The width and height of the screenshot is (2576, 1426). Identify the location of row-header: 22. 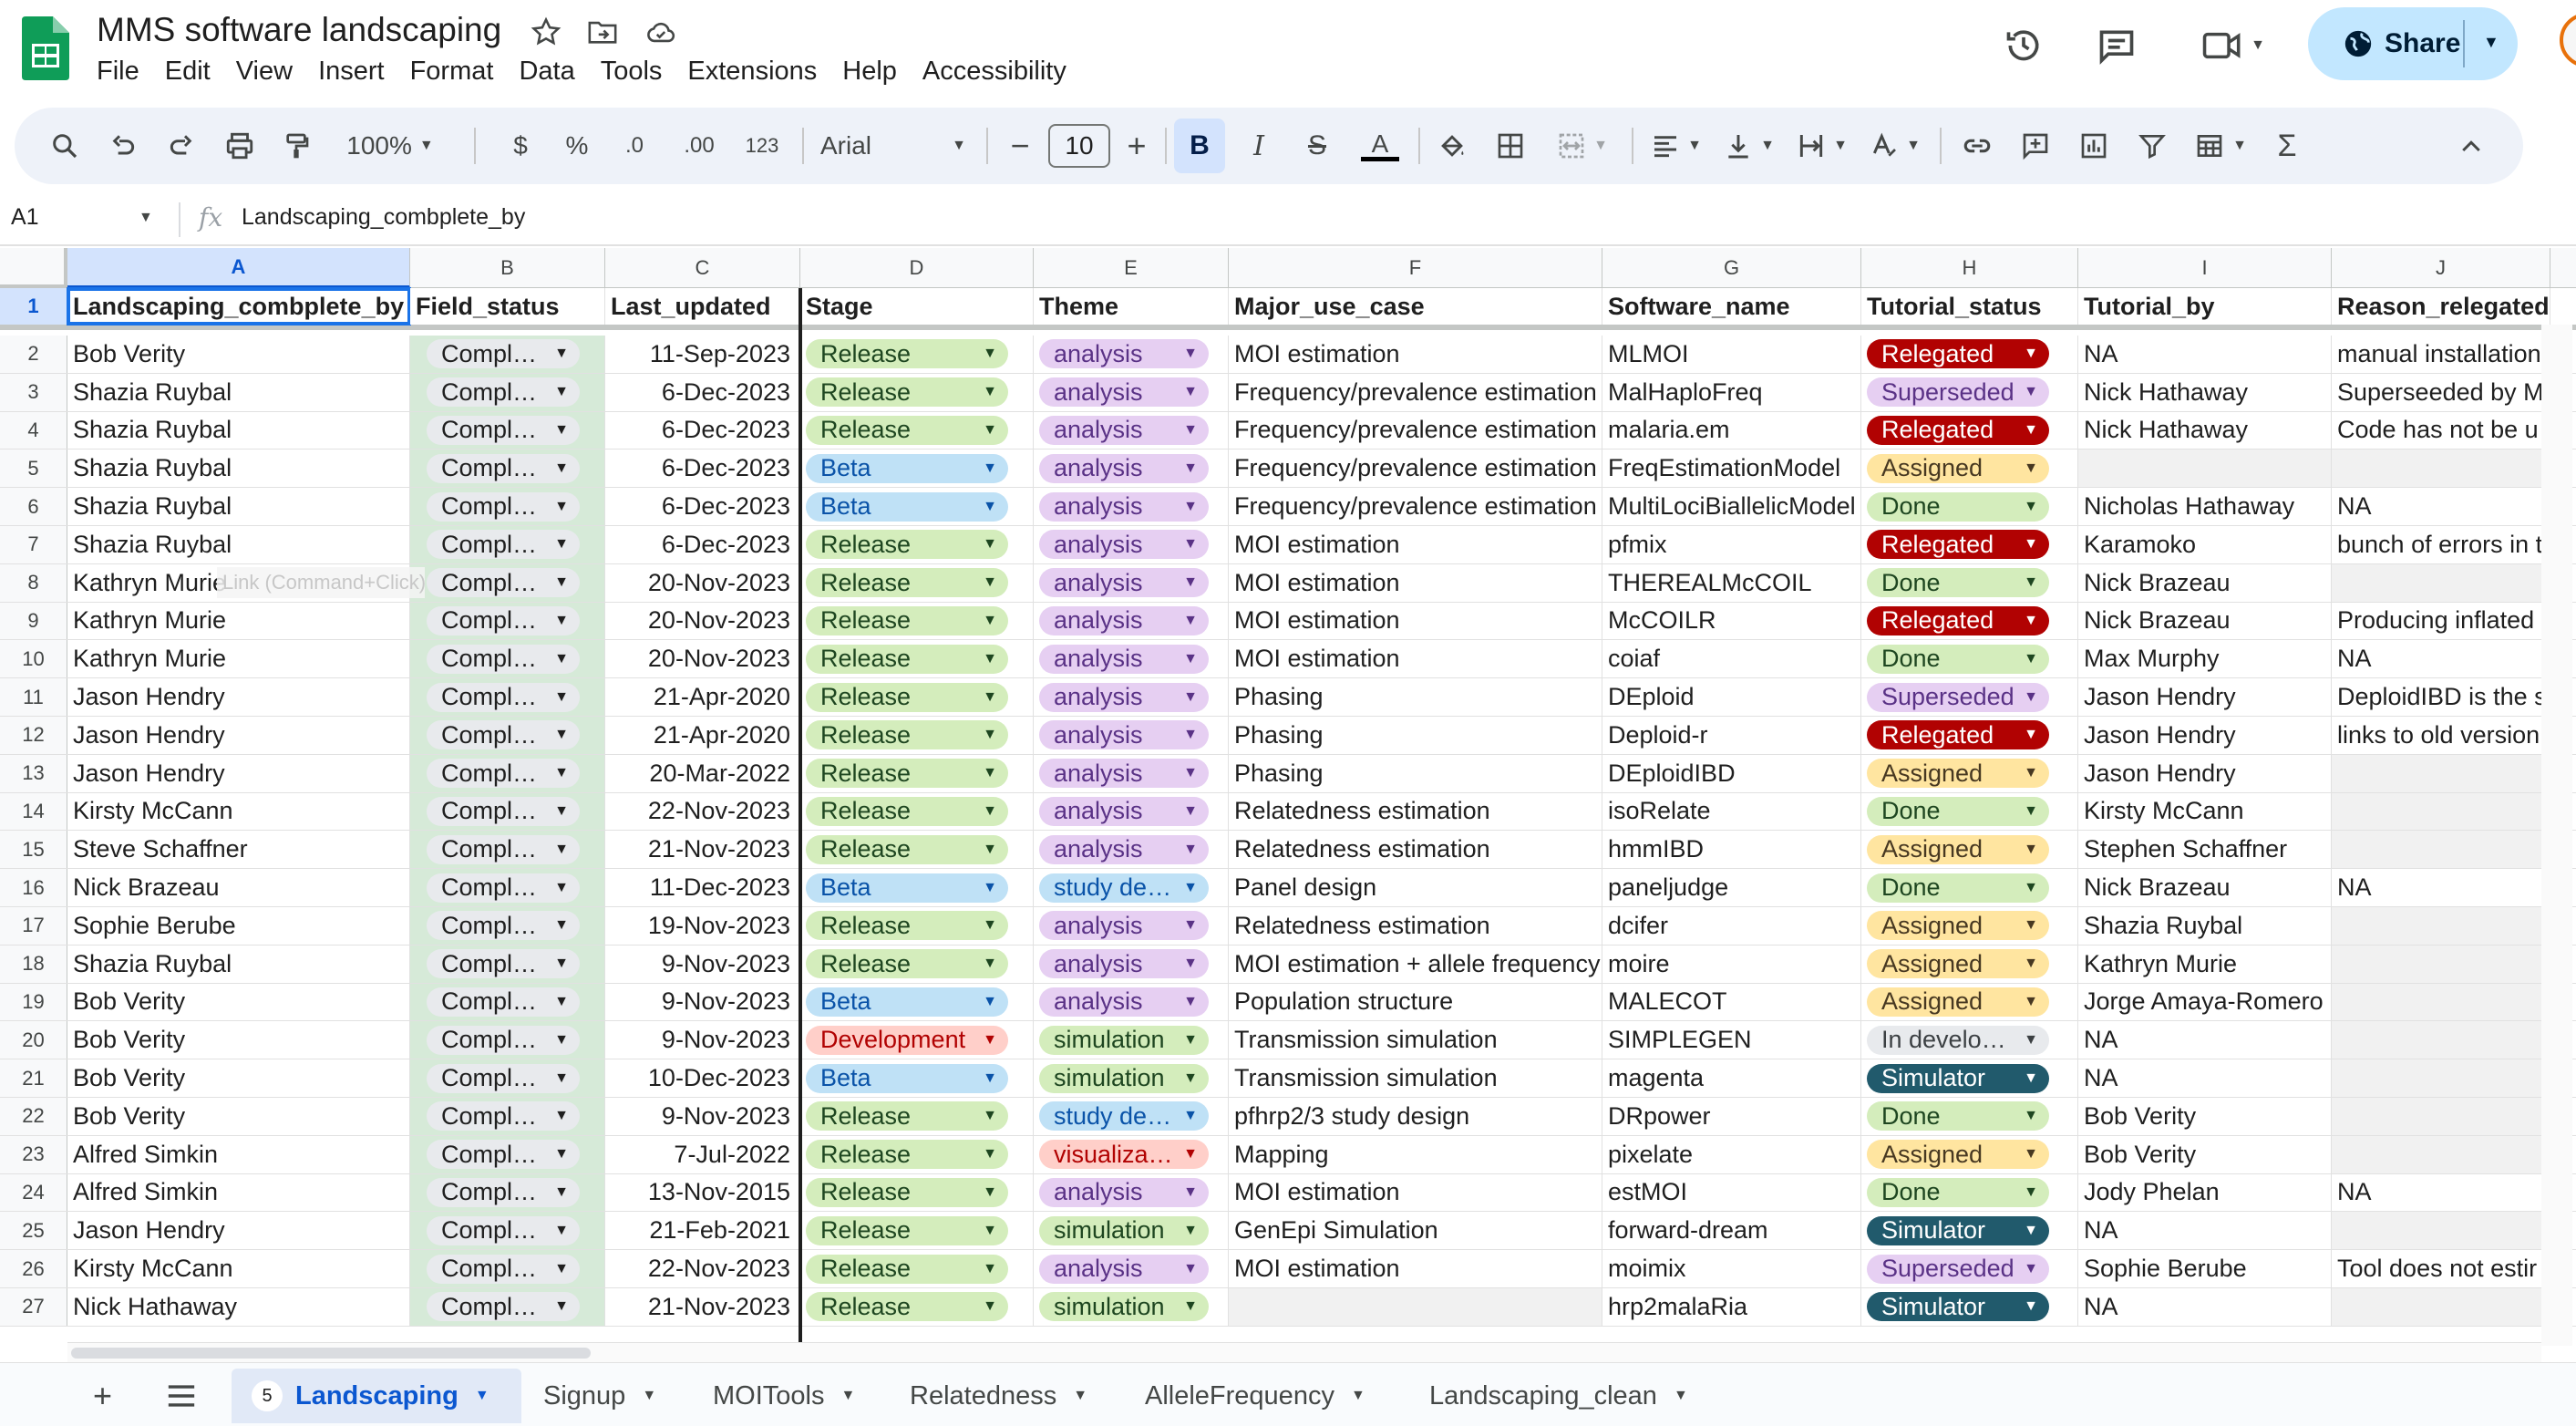
(33, 1116).